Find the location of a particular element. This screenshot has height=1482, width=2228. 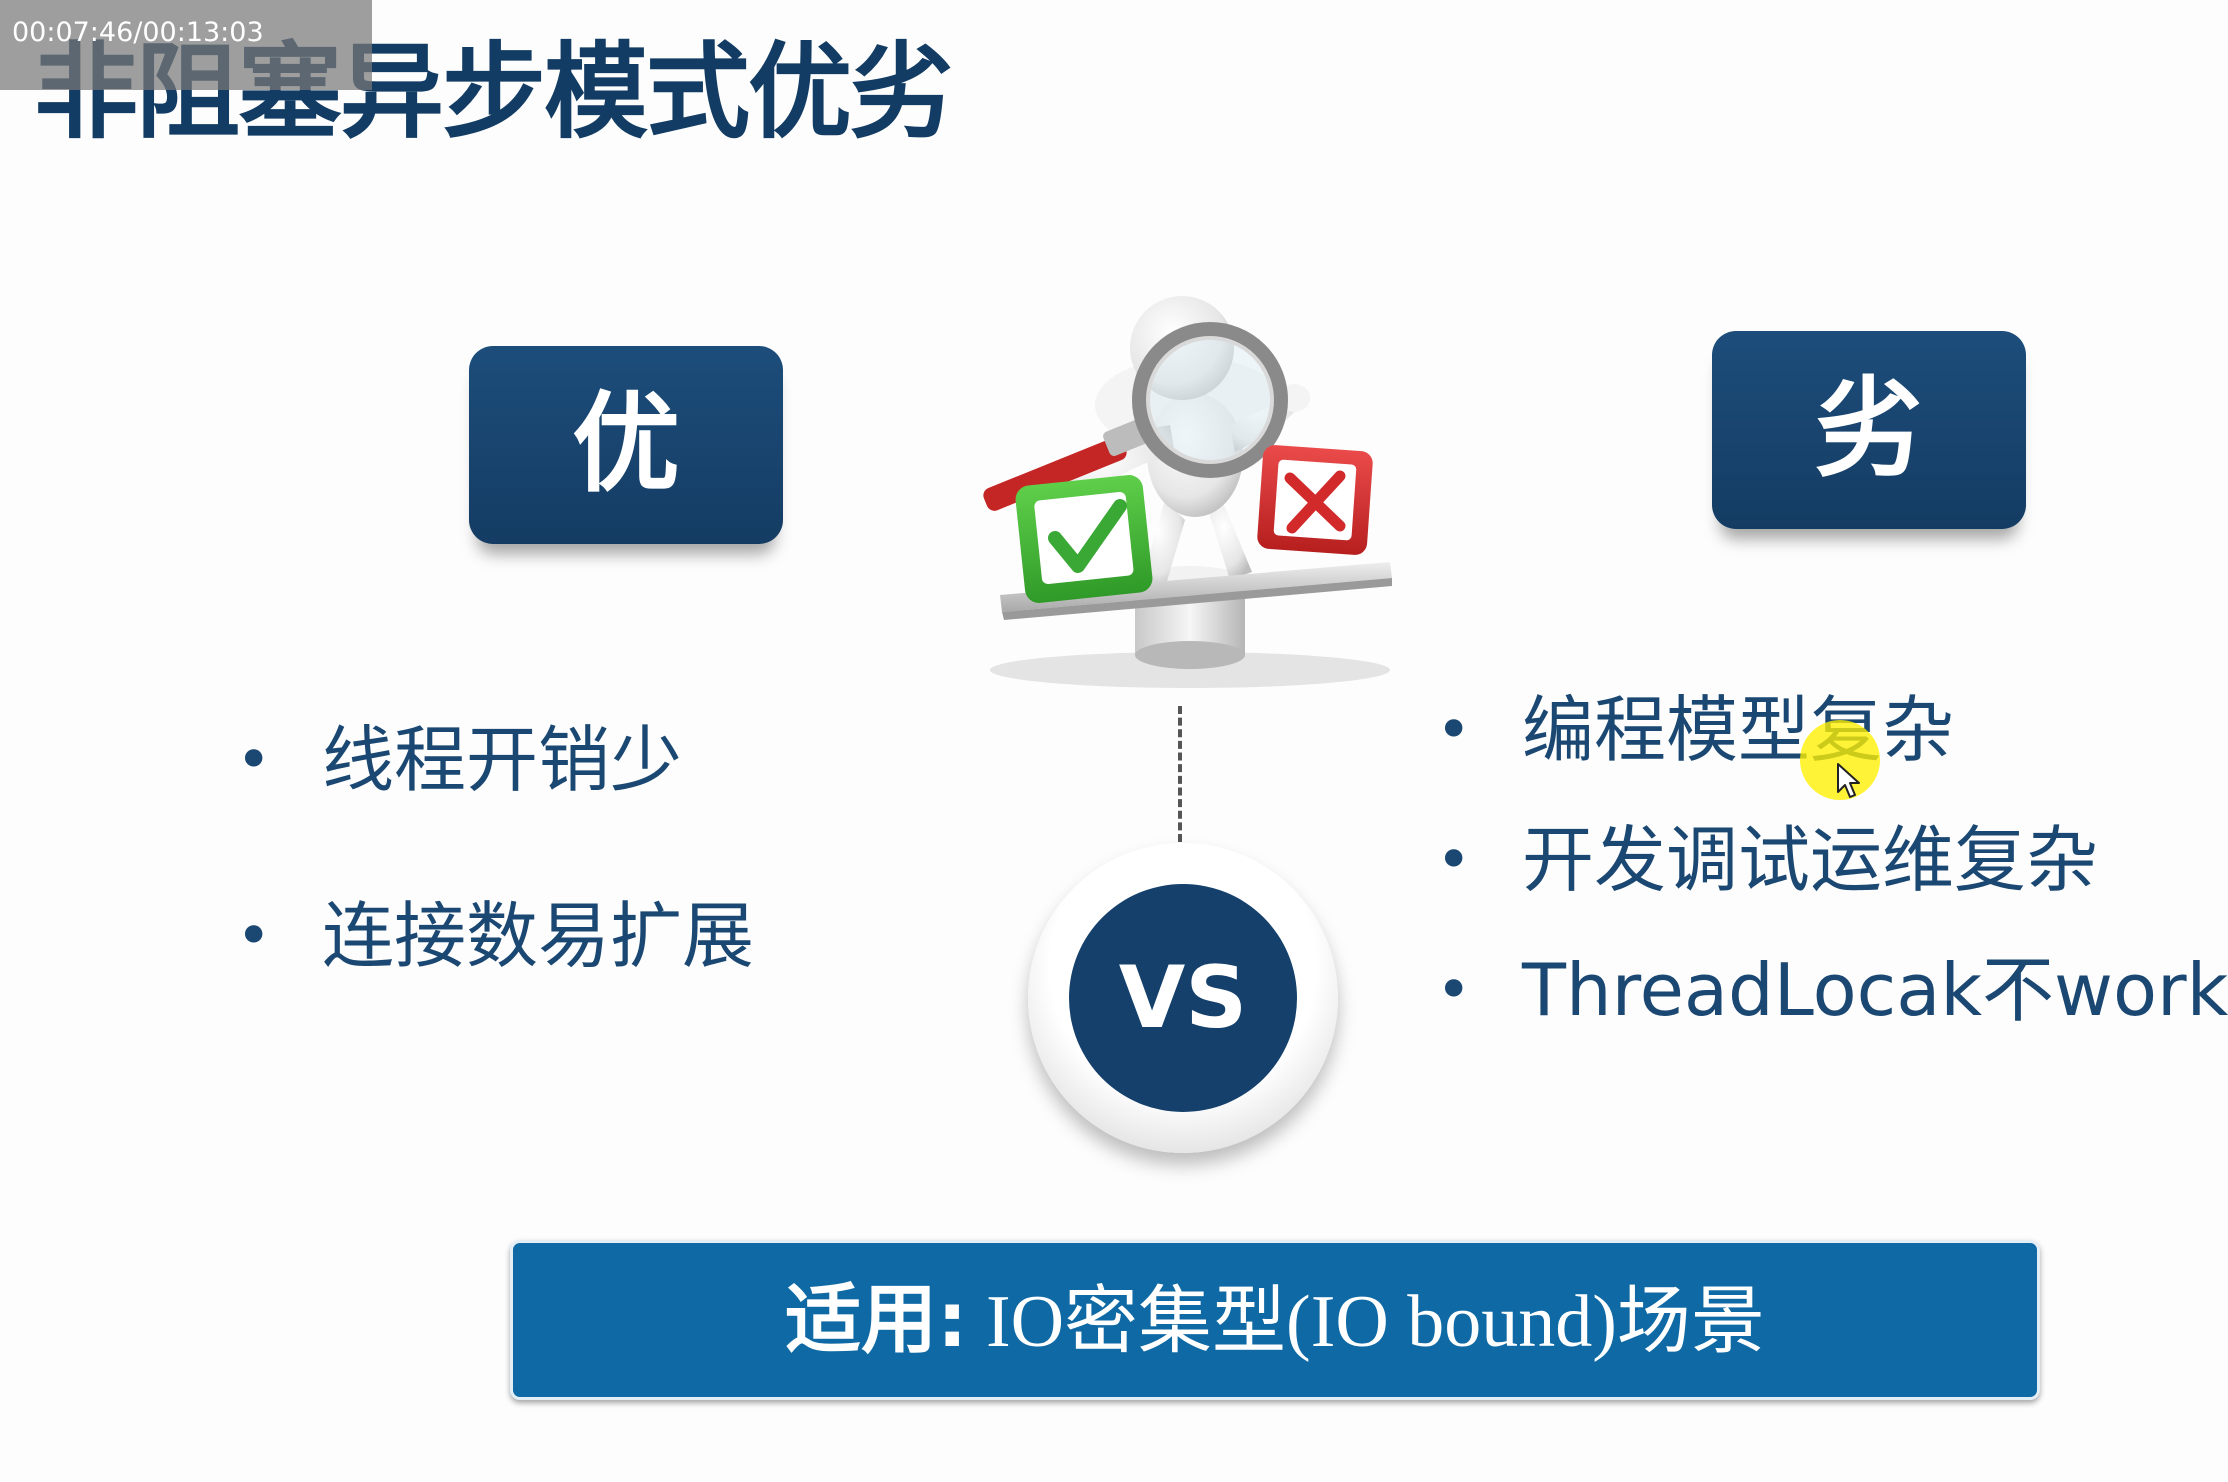

pros-item: • 连接数易扩展 is located at coordinates (495, 974).